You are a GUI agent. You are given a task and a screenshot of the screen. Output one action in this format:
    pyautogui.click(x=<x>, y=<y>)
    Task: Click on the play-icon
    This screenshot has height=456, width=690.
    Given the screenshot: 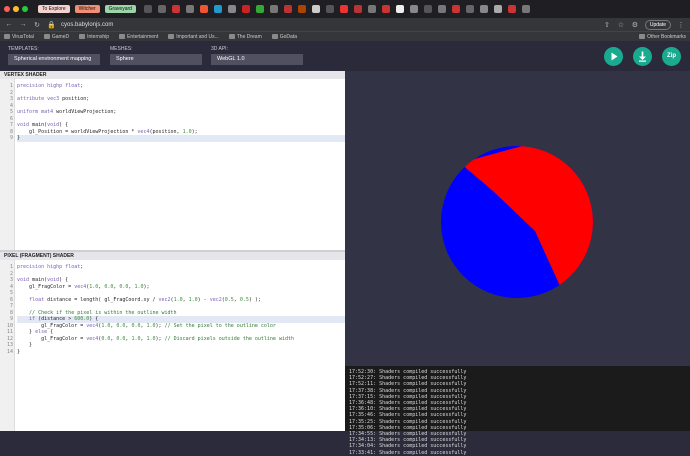 What is the action you would take?
    pyautogui.click(x=614, y=56)
    